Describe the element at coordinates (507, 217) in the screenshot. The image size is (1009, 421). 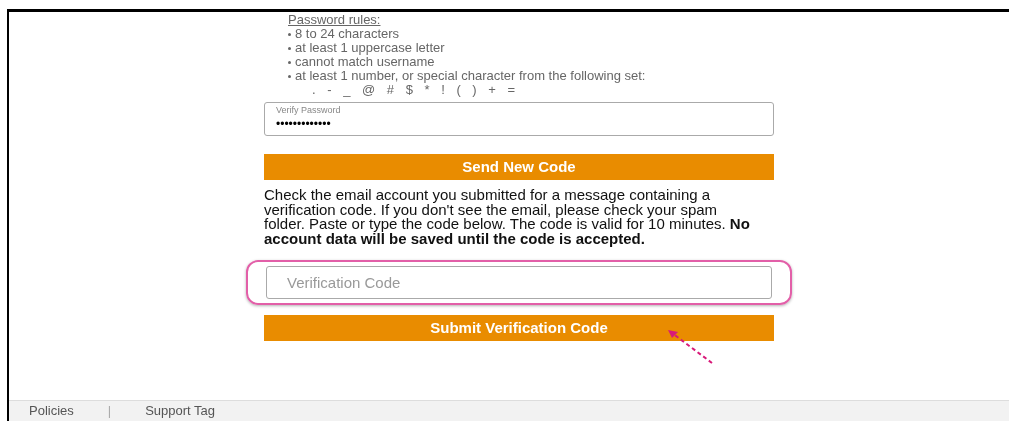
I see `instructions-text: Check the email account you submitted for a message containing a verification code. If you don't see the email, please check your spam folder. Paste or type the code below. The code is valid for 10 minutes. No account data will be saved until the code is accepted.` at that location.